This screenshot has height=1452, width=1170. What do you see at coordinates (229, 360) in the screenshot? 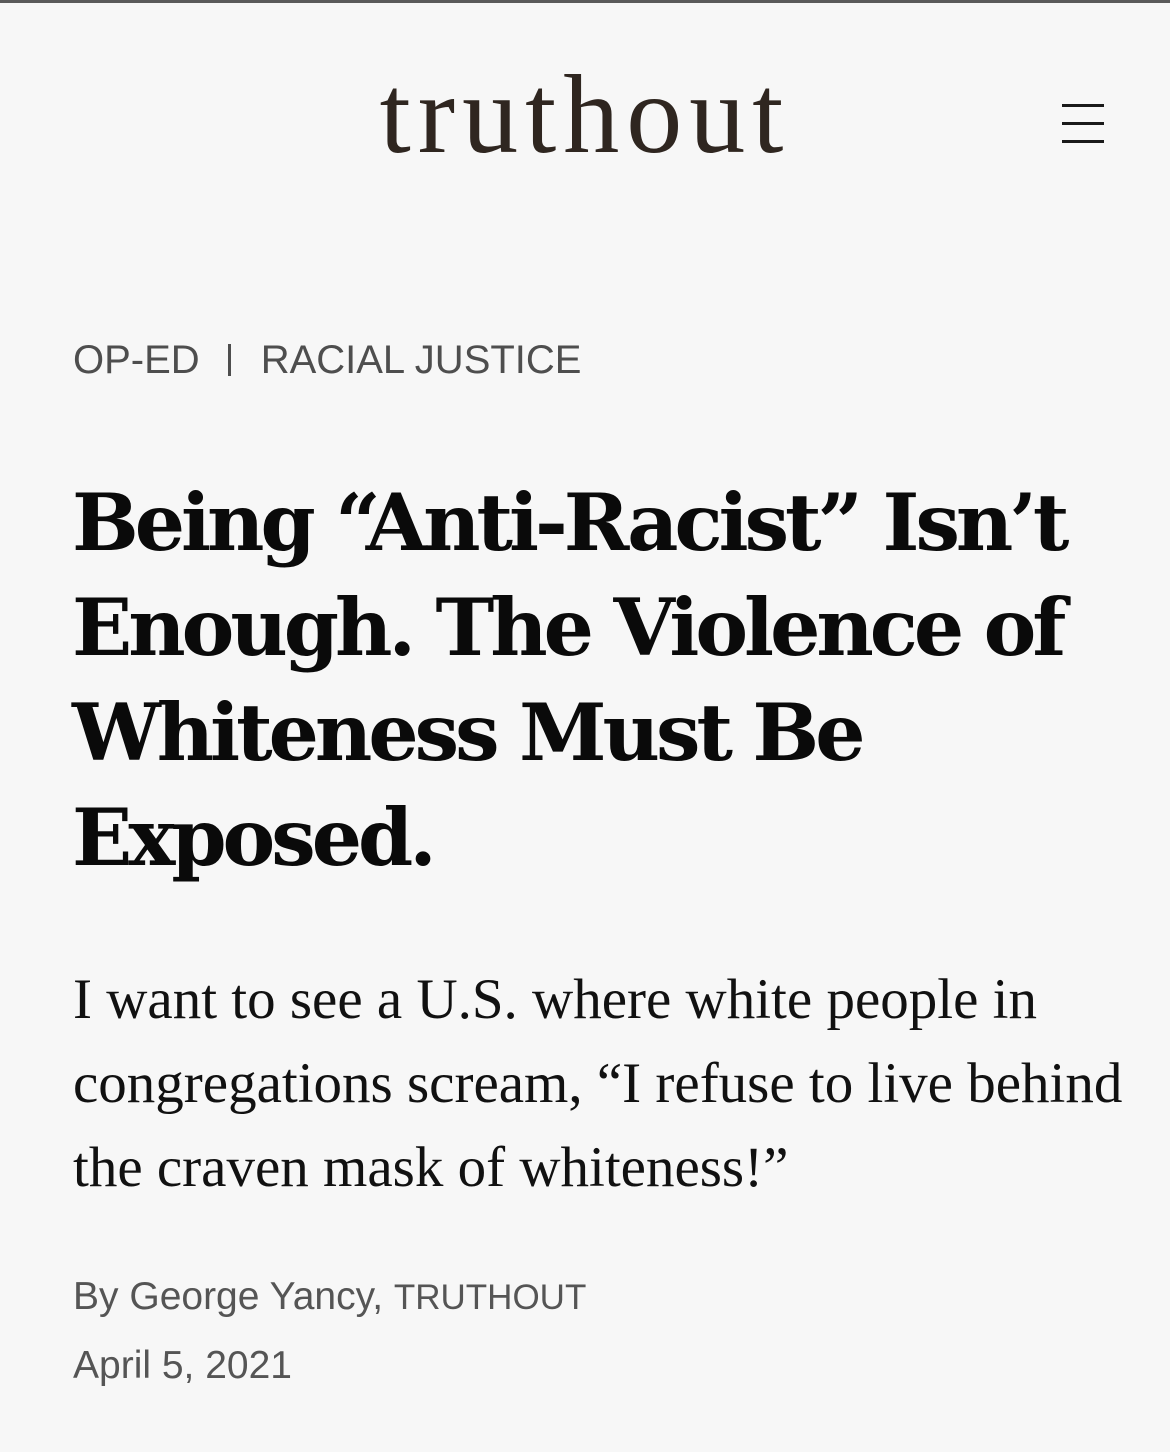
I see `breadcrumb-separator` at bounding box center [229, 360].